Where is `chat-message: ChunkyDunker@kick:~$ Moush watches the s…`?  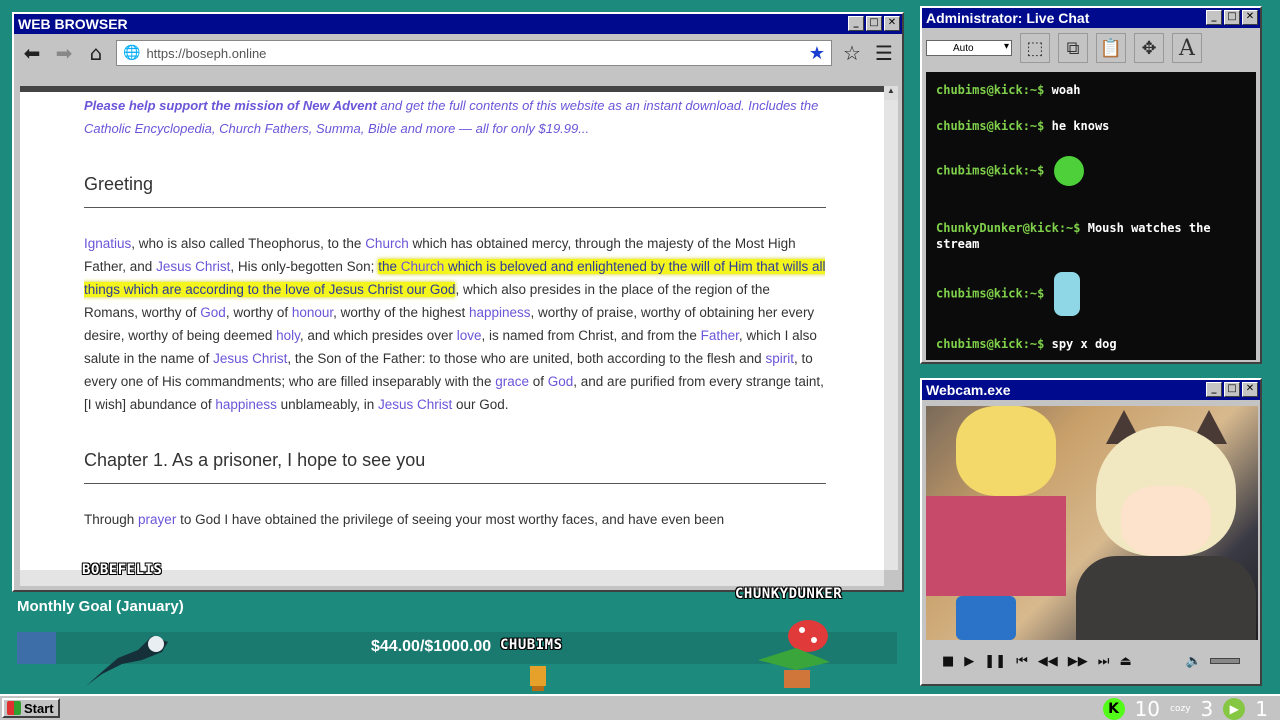
chat-message: ChunkyDunker@kick:~$ Moush watches the s… is located at coordinates (1073, 236).